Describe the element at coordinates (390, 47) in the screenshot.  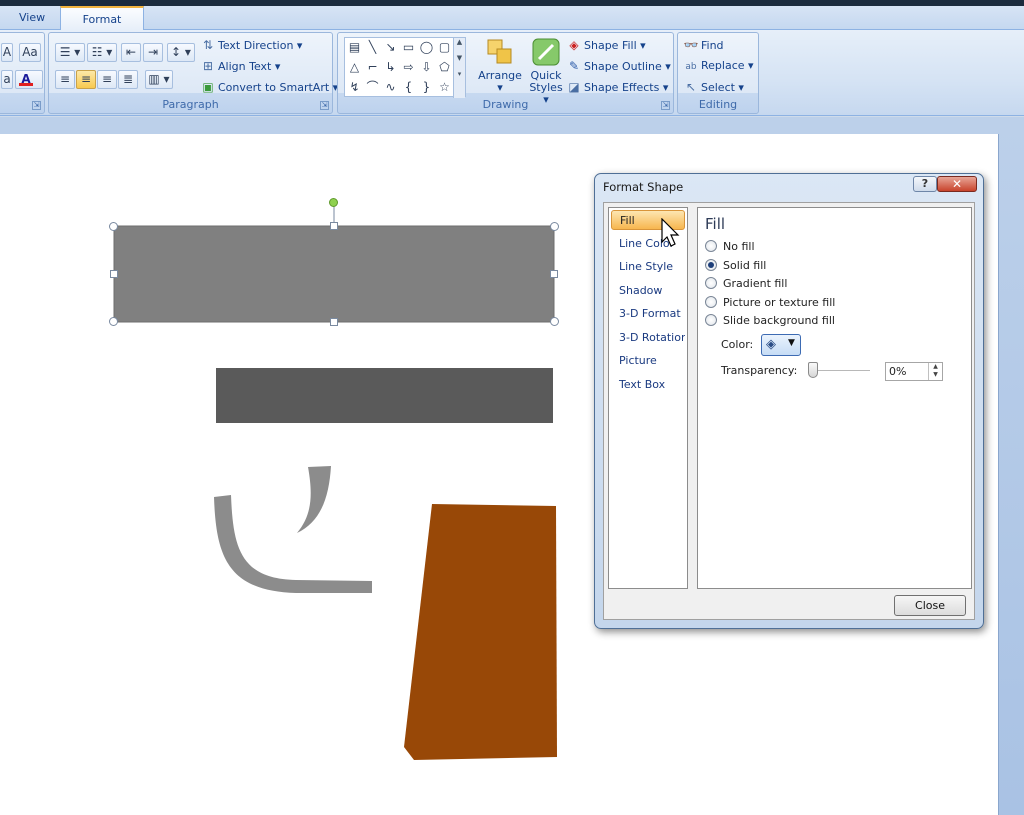
I see `arrow-line-shape-icon: ↘` at that location.